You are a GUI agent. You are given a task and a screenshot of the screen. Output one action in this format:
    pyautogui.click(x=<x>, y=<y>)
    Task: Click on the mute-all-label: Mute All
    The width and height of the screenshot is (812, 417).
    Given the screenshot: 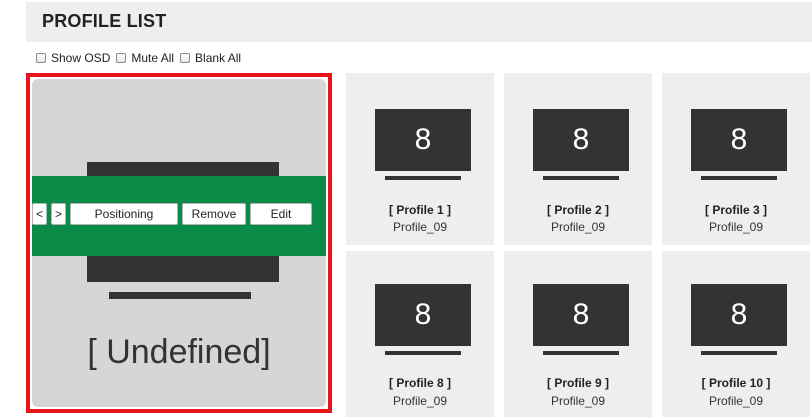 What is the action you would take?
    pyautogui.click(x=153, y=58)
    